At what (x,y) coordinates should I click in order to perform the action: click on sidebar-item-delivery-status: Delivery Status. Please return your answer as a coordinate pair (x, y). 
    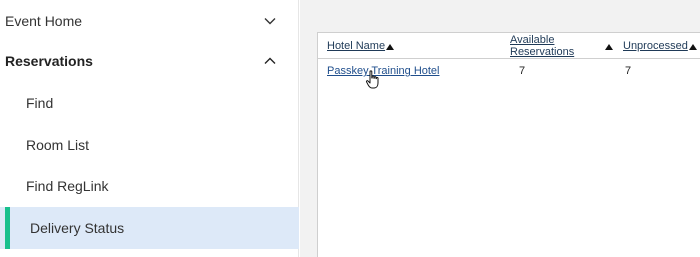
    Looking at the image, I should click on (149, 228).